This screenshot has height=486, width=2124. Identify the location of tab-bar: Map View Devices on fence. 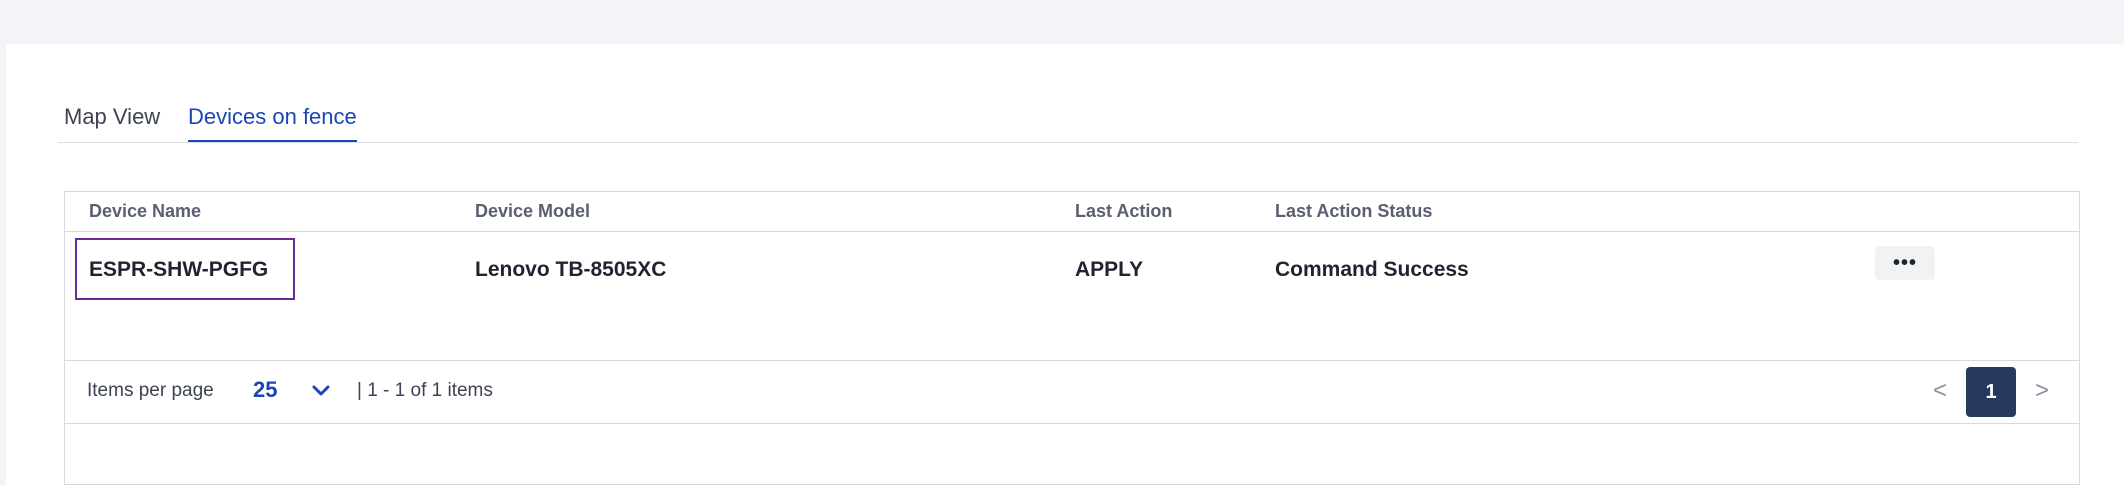
(1068, 119).